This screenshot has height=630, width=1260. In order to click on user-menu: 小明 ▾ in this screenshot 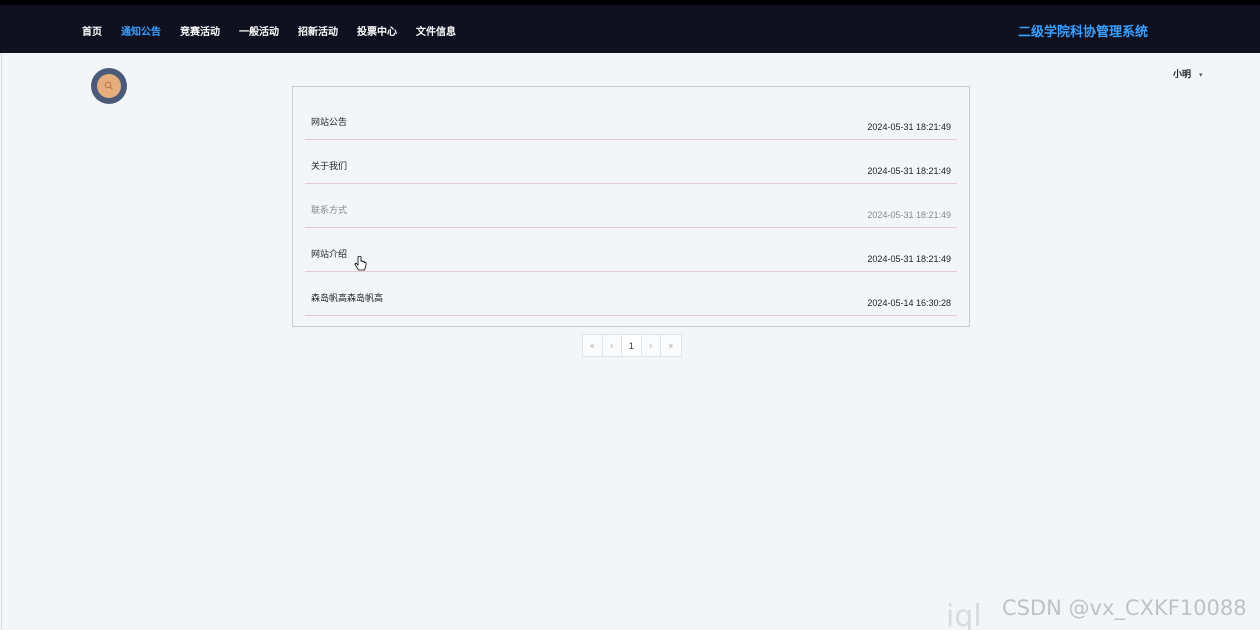, I will do `click(1188, 73)`.